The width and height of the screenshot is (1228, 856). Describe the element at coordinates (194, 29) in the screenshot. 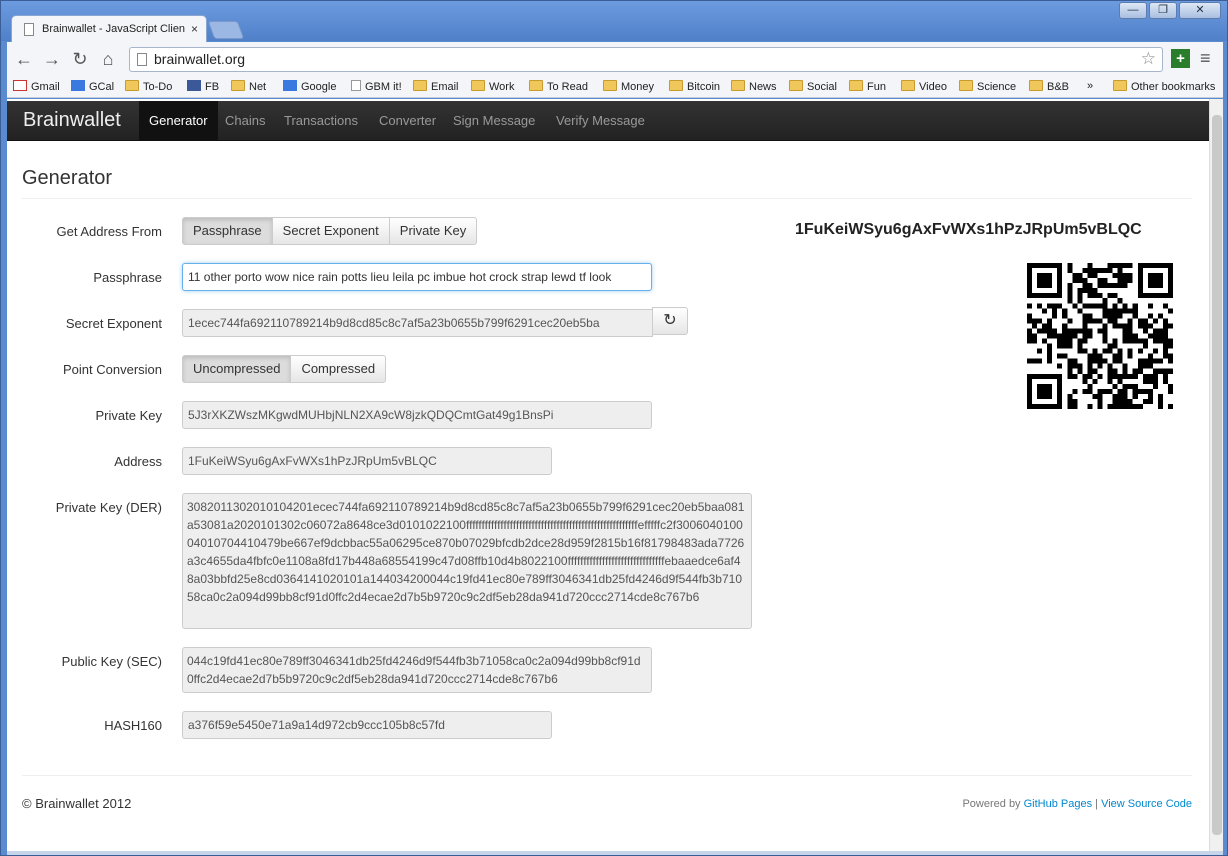

I see `tab-close-icon: ×` at that location.